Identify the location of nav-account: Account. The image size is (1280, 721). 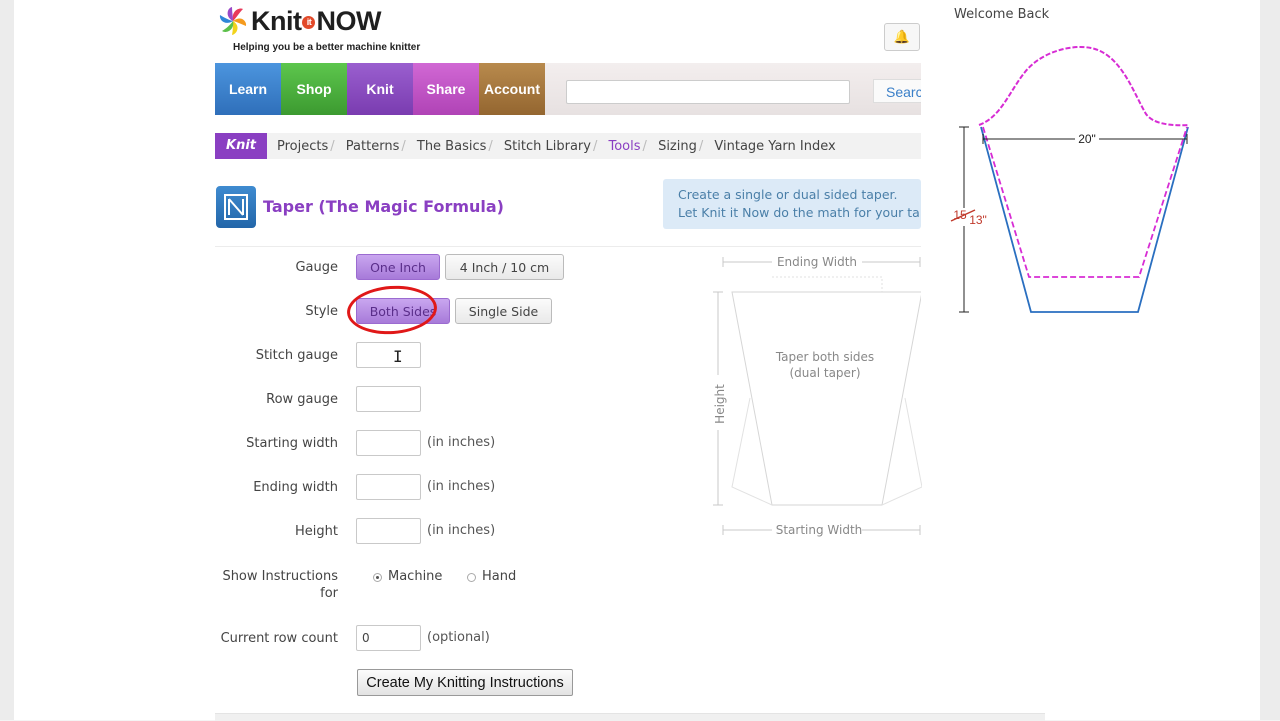
(512, 89).